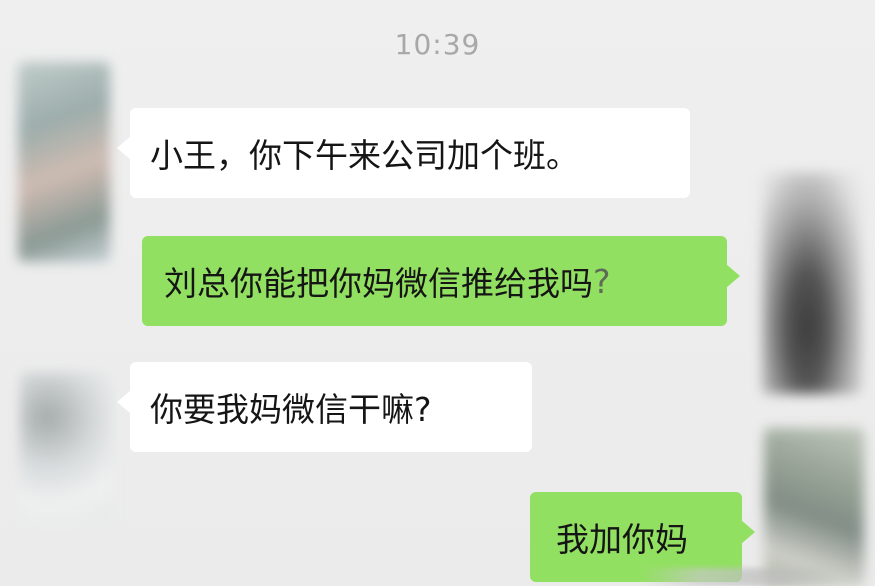  What do you see at coordinates (602, 281) in the screenshot?
I see `message-text-suffix: ?` at bounding box center [602, 281].